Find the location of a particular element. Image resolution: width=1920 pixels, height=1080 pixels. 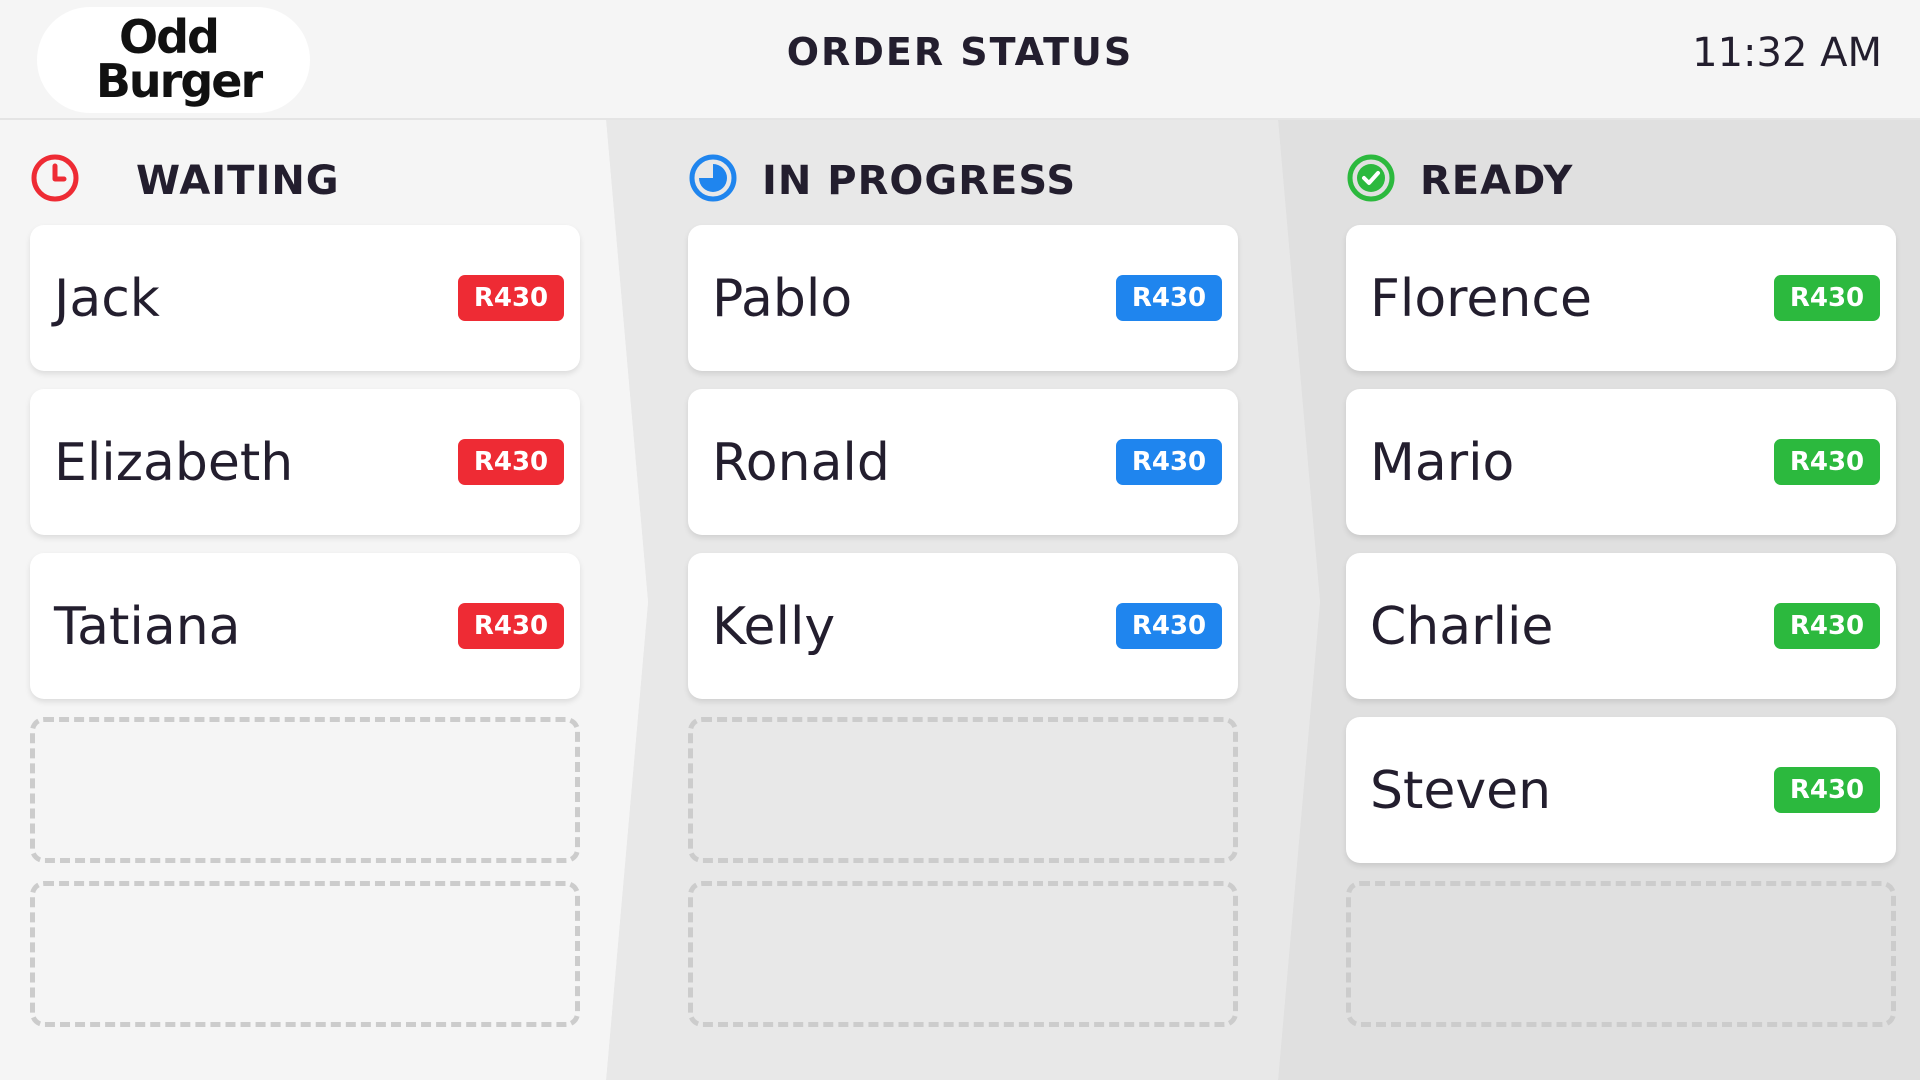

order-card: Florence R430 is located at coordinates (1621, 298).